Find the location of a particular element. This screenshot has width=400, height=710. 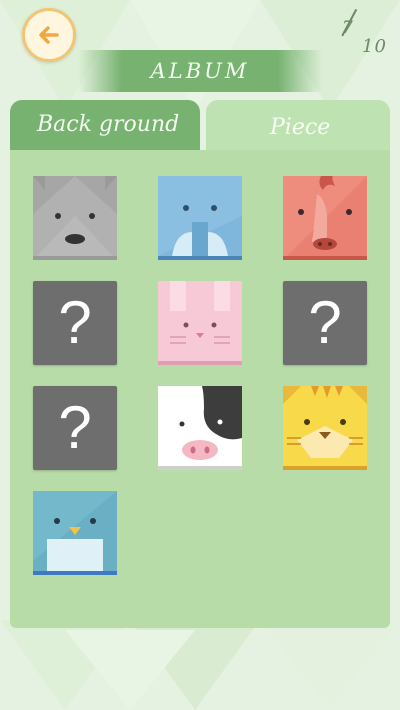

title-banner: ALBUM is located at coordinates (200, 71).